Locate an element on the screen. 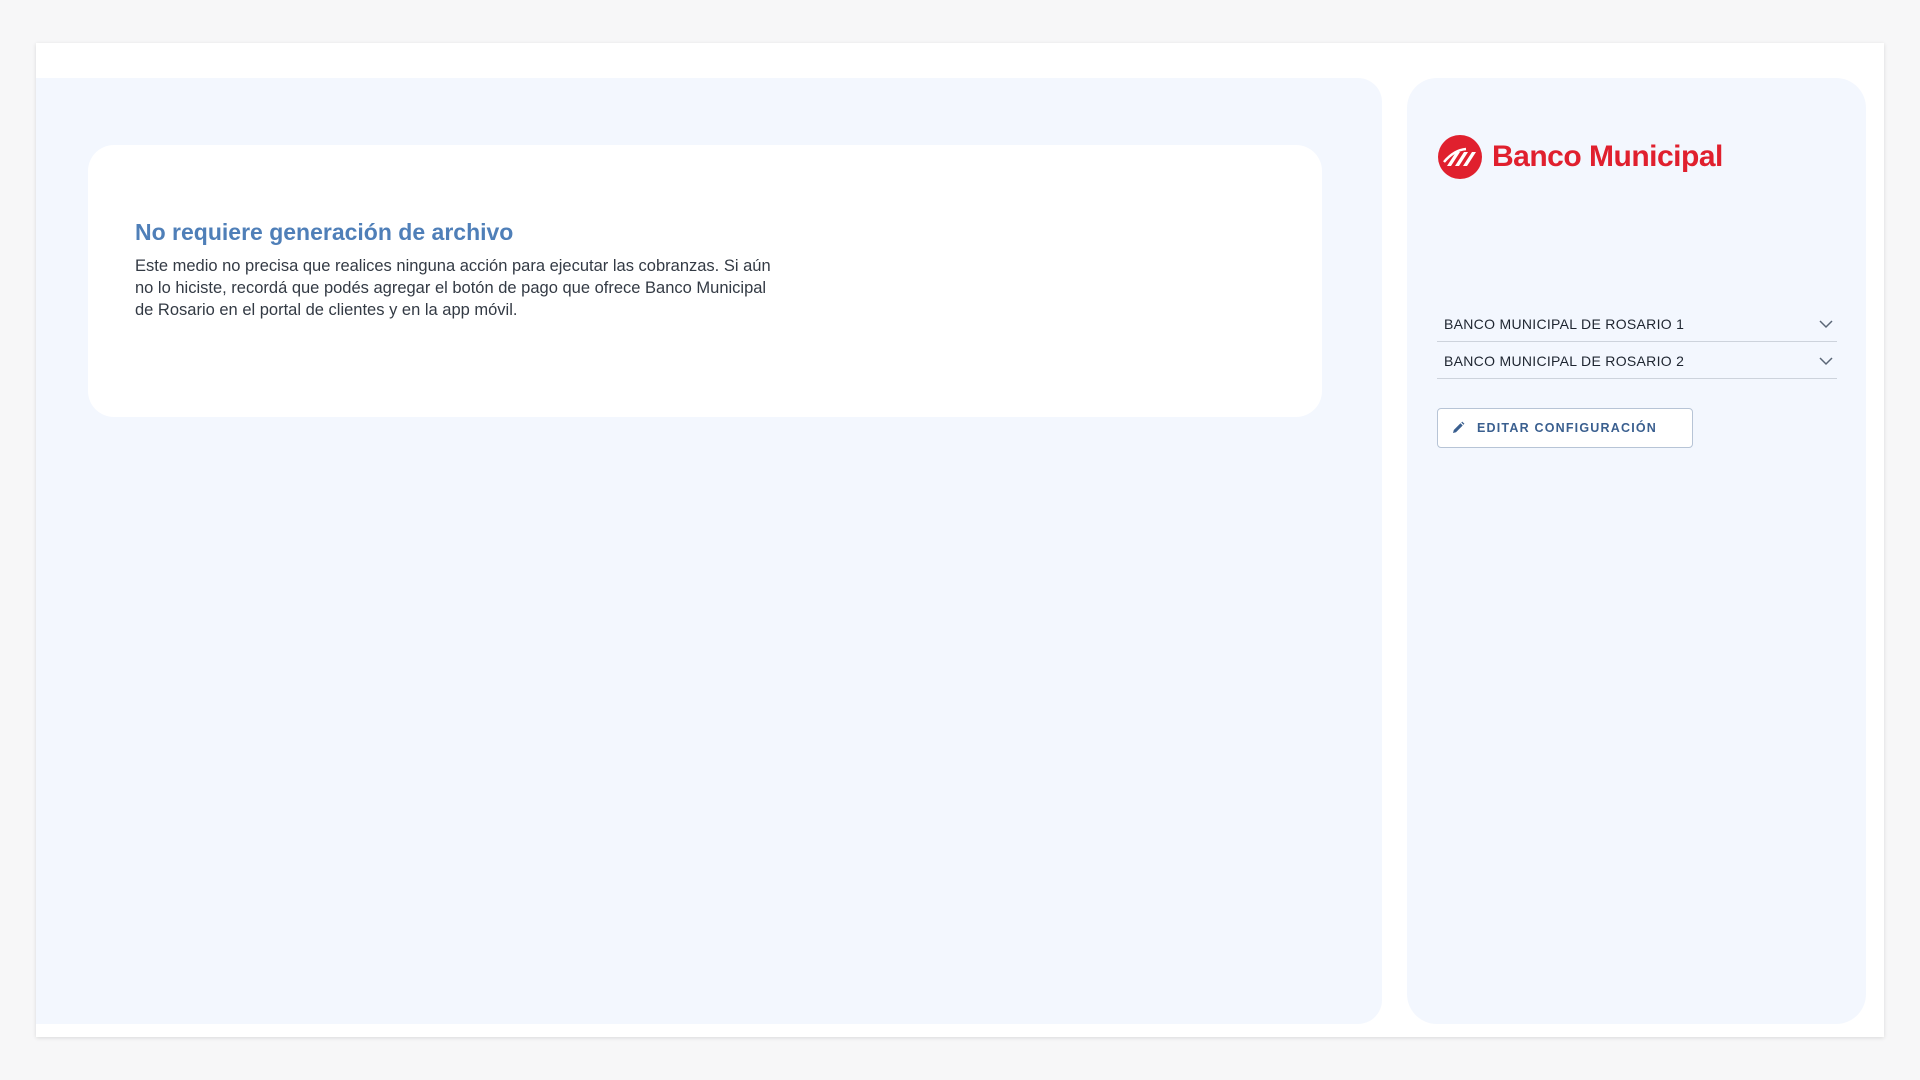 The image size is (1920, 1080). bank-logo: Banco Municipal is located at coordinates (1580, 157).